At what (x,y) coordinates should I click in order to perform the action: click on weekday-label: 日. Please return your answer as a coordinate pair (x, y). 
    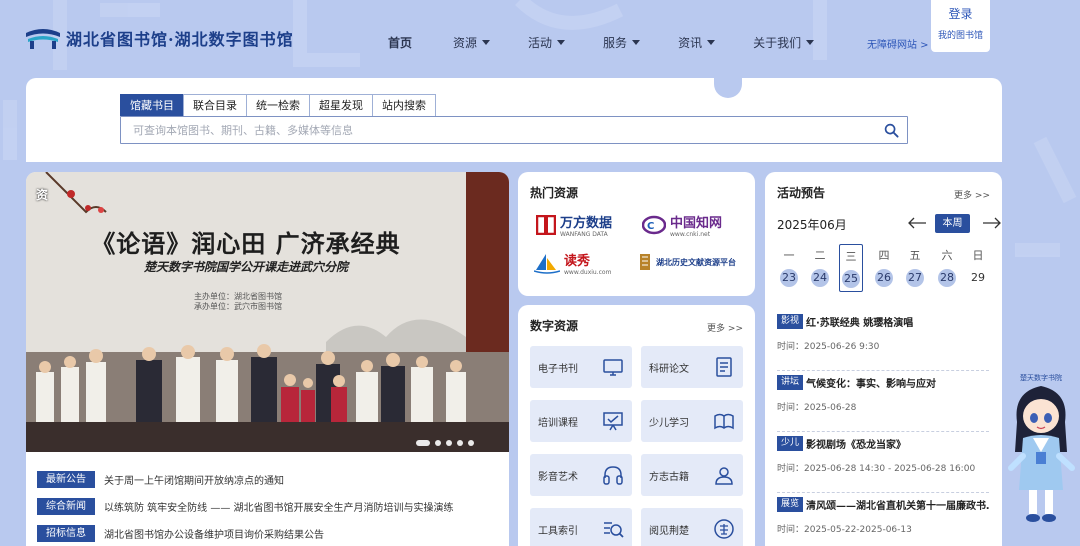
    Looking at the image, I should click on (978, 255).